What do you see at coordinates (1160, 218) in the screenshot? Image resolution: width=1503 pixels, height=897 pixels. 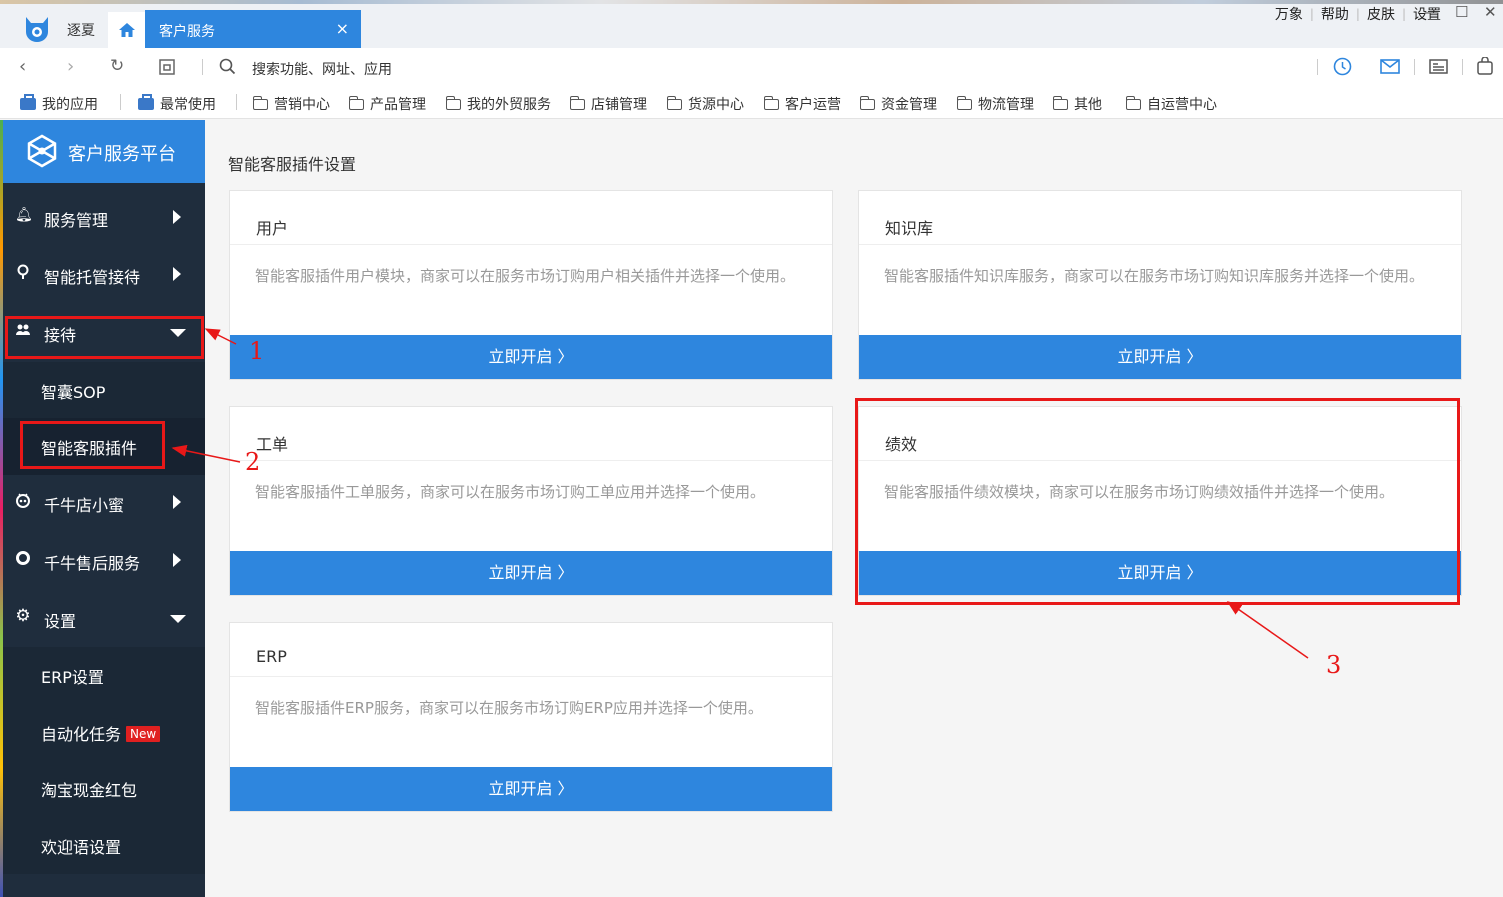 I see `card-title: 知识库` at bounding box center [1160, 218].